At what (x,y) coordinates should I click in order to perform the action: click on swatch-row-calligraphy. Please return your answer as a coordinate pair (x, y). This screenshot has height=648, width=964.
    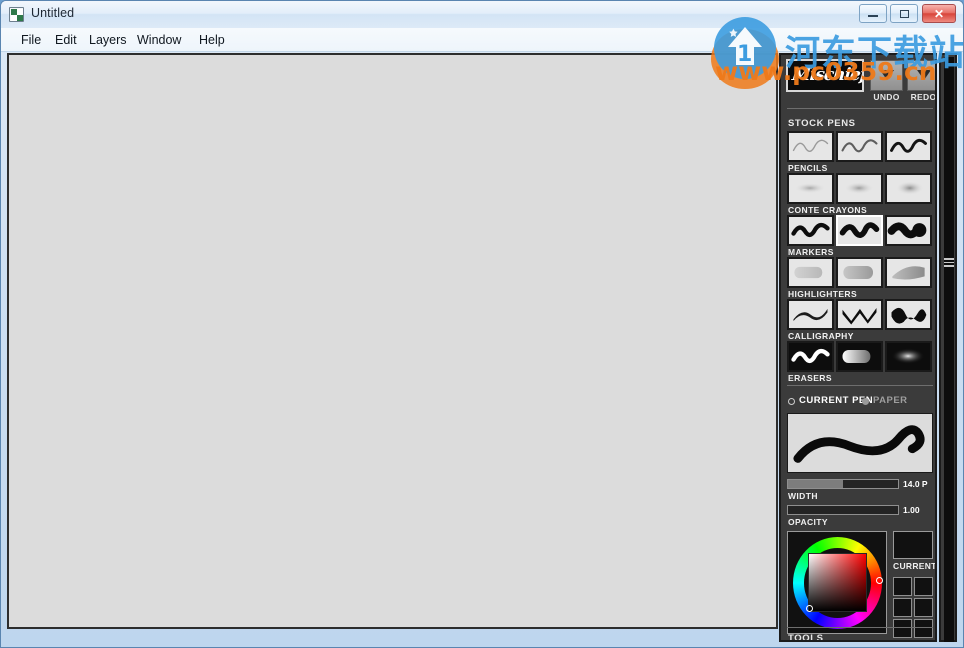
    Looking at the image, I should click on (860, 314).